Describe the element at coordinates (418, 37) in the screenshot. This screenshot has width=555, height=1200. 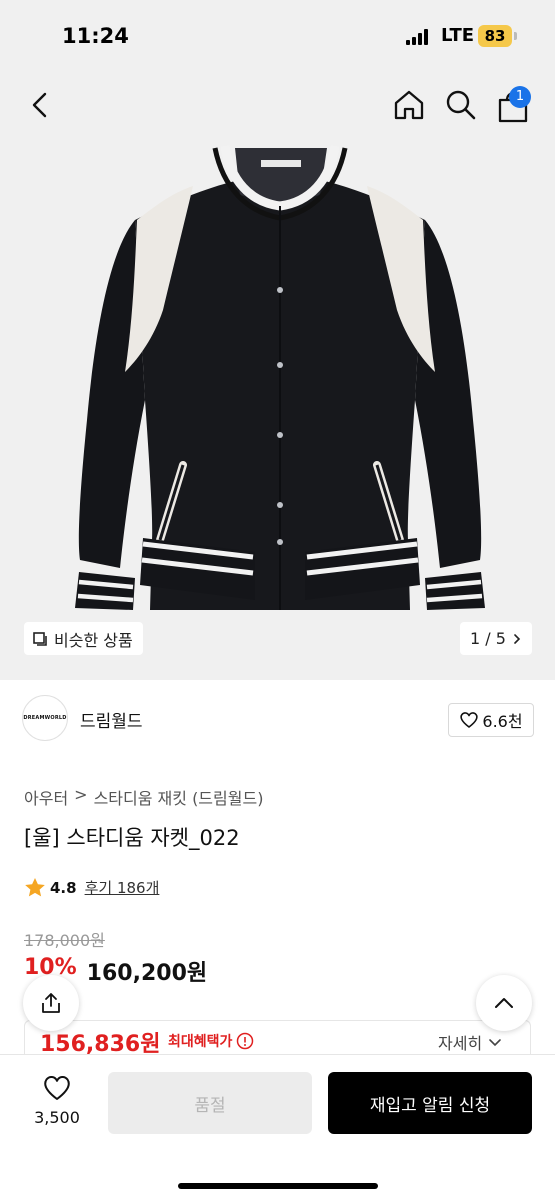
I see `signal-icon` at that location.